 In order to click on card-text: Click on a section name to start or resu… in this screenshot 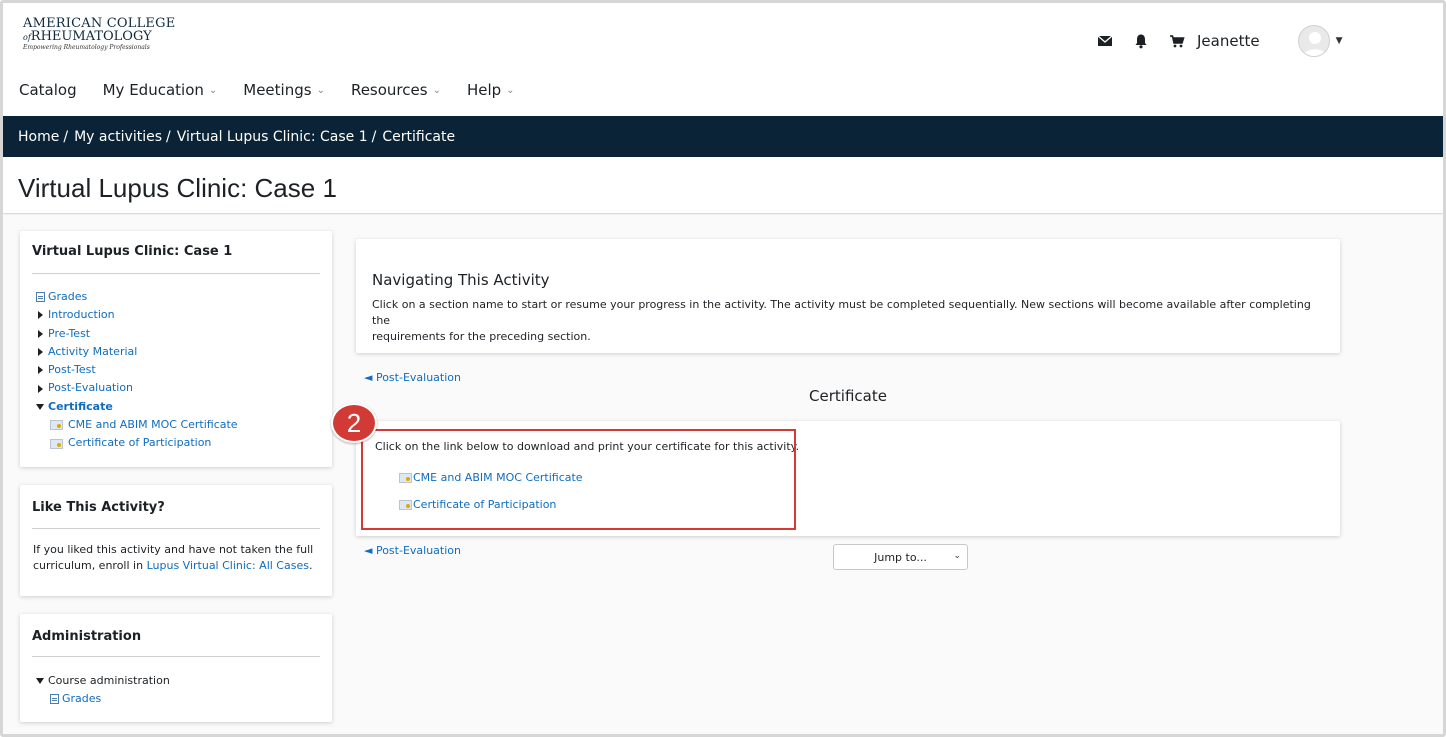, I will do `click(849, 321)`.